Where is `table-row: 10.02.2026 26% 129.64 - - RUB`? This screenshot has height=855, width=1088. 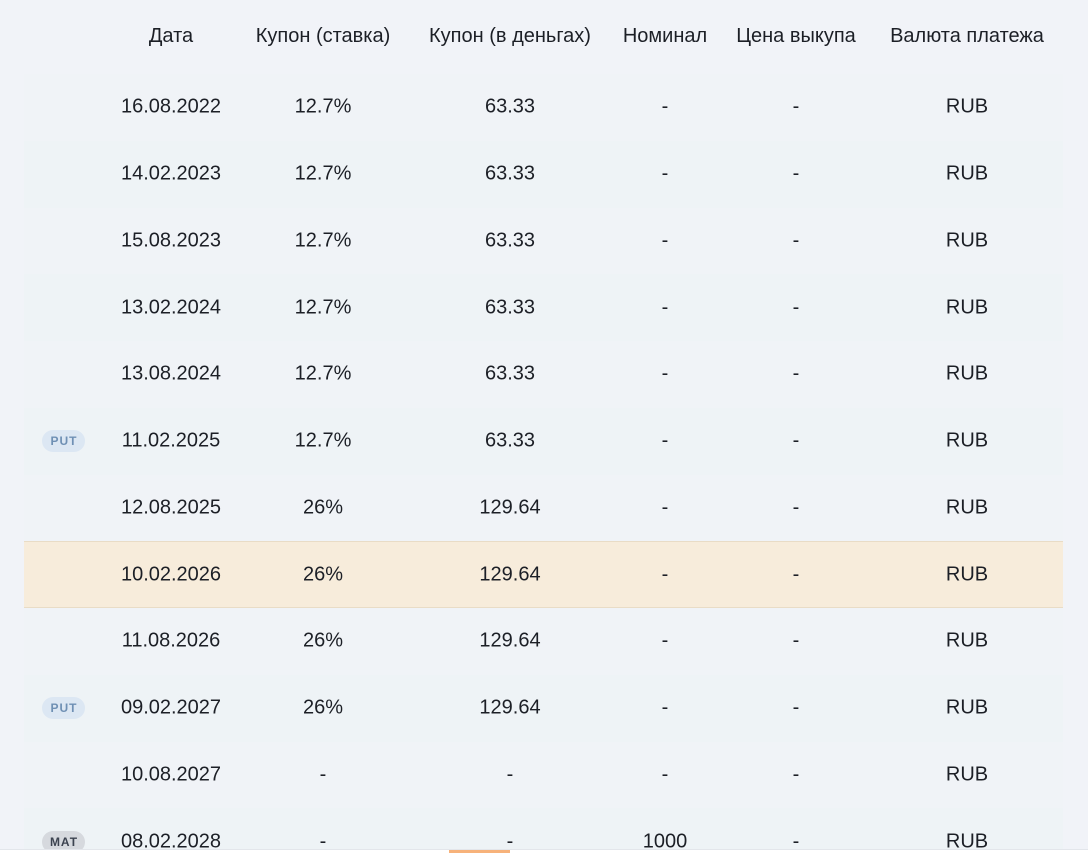 table-row: 10.02.2026 26% 129.64 - - RUB is located at coordinates (543, 574).